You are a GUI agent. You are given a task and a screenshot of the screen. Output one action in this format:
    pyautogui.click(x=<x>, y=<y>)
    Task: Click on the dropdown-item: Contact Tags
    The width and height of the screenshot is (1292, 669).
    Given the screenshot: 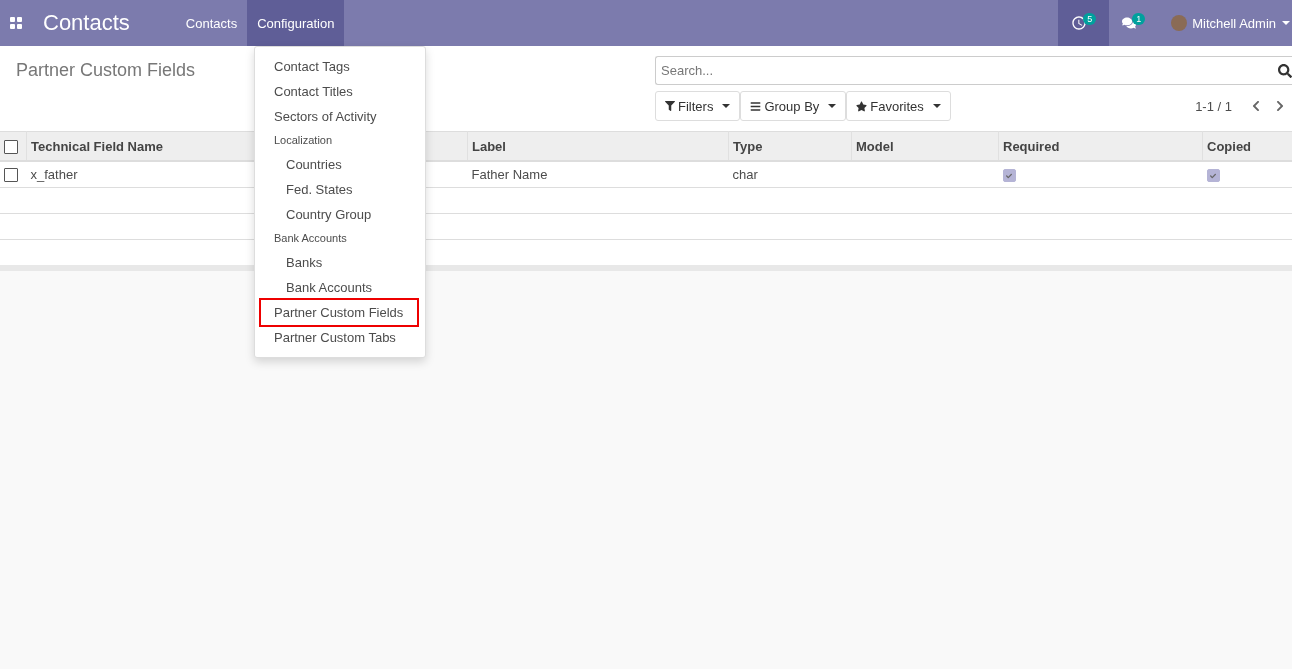 What is the action you would take?
    pyautogui.click(x=339, y=66)
    